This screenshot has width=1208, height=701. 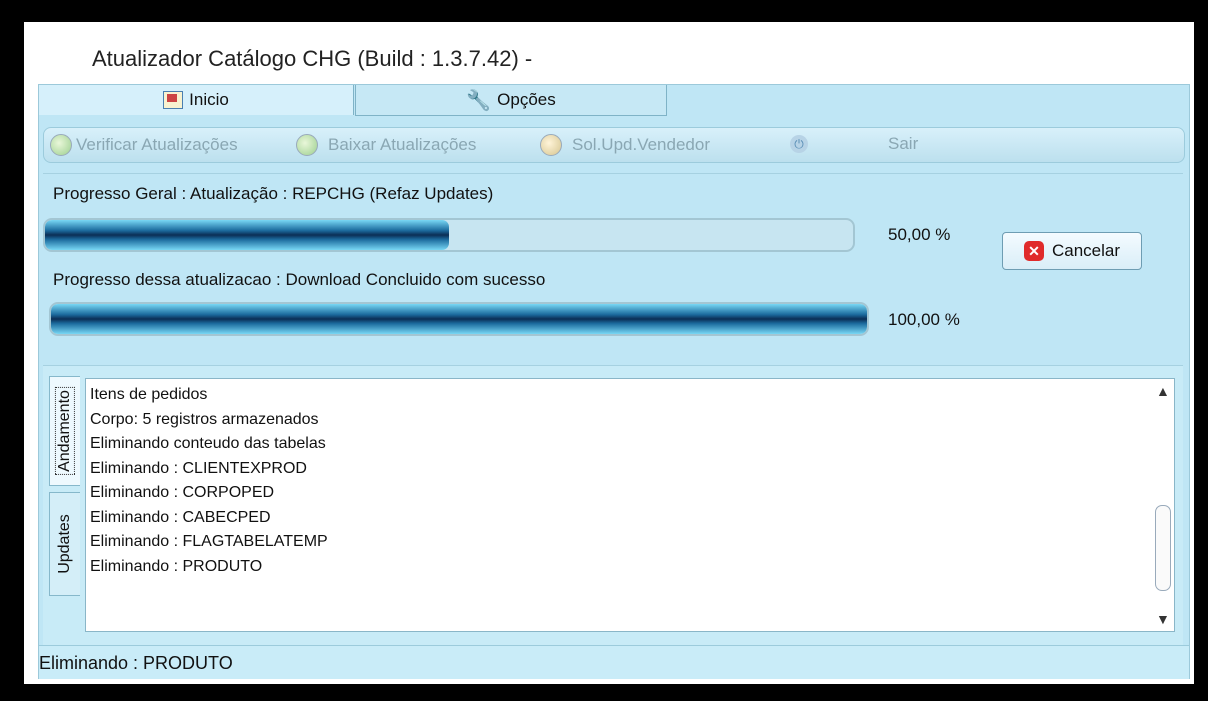 I want to click on tab-opcoes-label: Opções, so click(x=526, y=99).